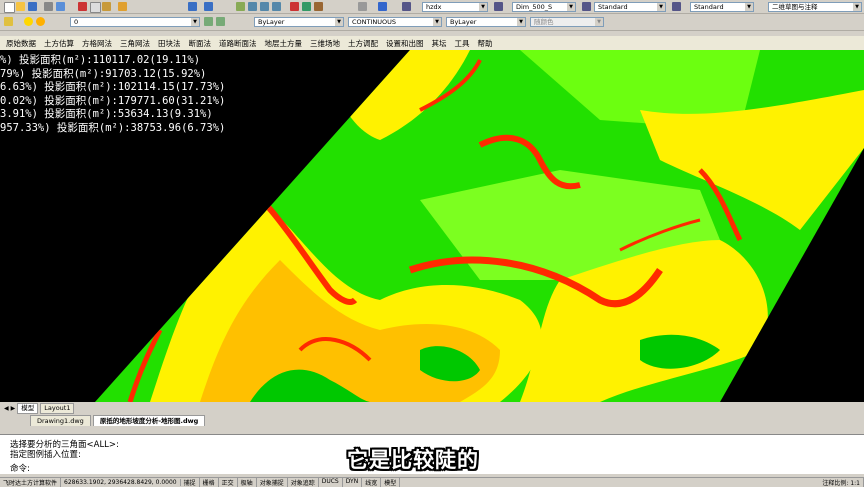 This screenshot has width=864, height=487. I want to click on layers-properties-toolbar: 0 ▼ ByLayer ▼ CONTINUOUS ▼ ByLayer ▼ 随颜色 ▼, so click(432, 22).